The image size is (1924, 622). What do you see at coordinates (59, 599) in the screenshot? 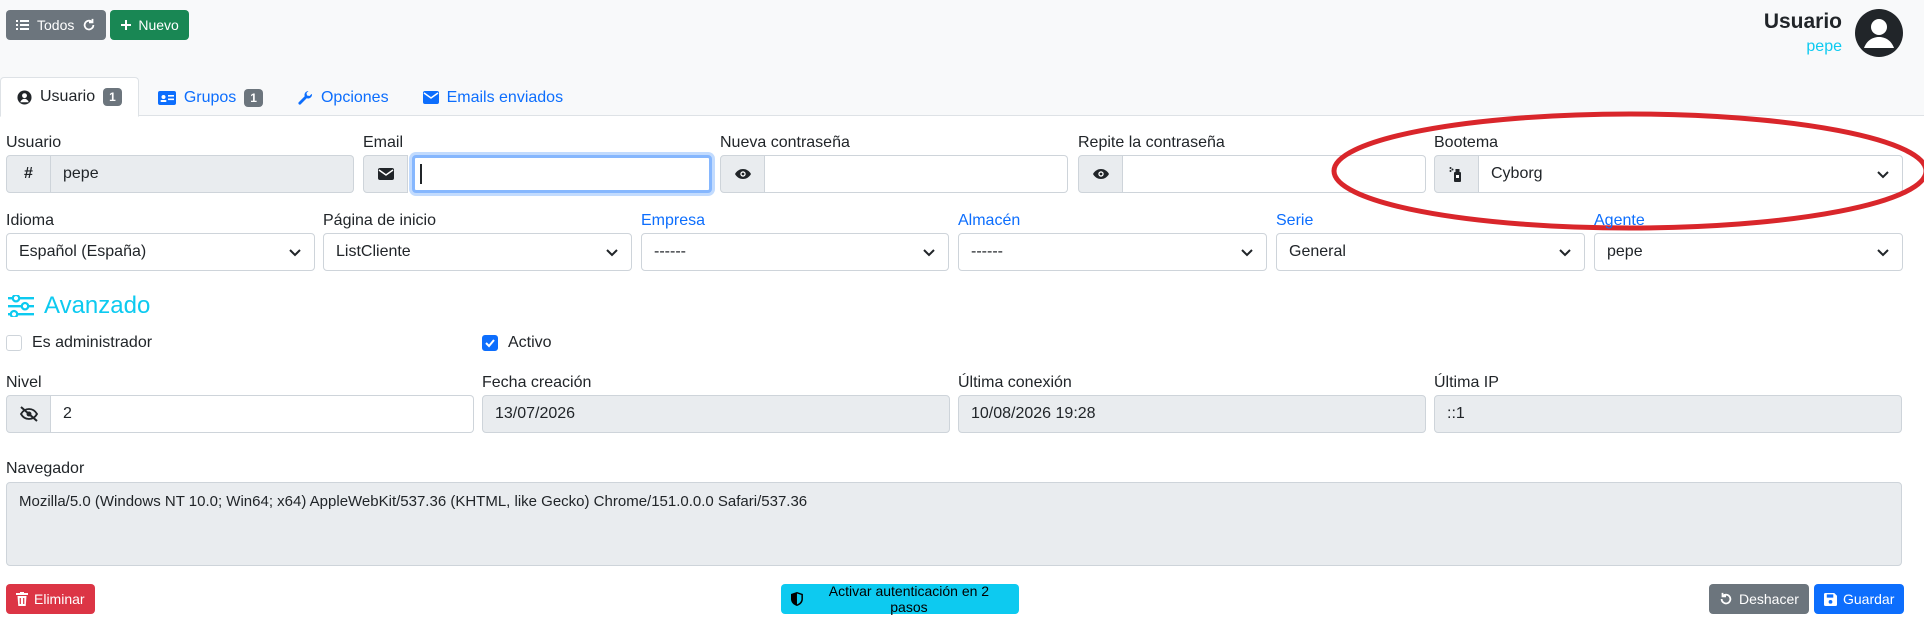
I see `delete-button-label: Eliminar` at bounding box center [59, 599].